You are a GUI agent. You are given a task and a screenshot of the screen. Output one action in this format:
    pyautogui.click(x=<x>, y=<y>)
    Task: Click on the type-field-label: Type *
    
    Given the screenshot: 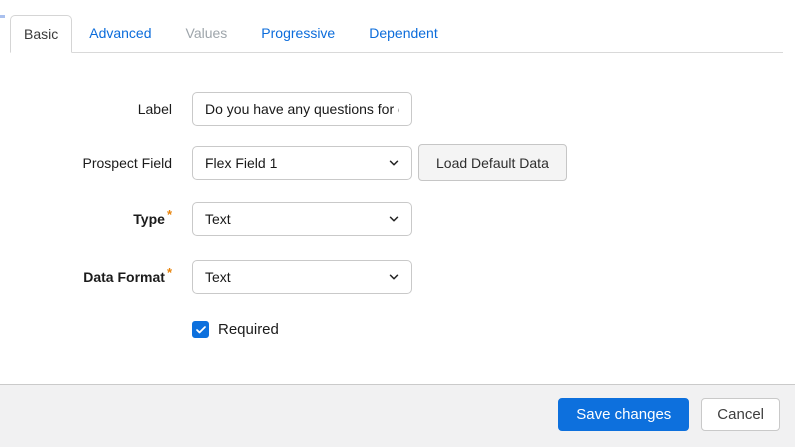 What is the action you would take?
    pyautogui.click(x=152, y=217)
    